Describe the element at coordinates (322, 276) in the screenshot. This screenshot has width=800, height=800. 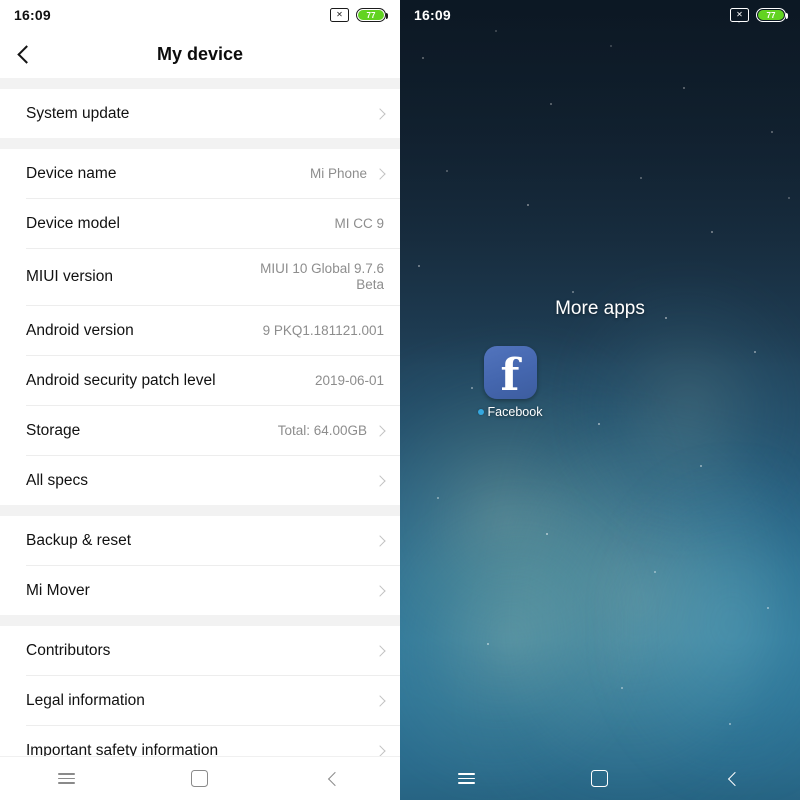
I see `settings-row-value: MIUI 10 Global 9.7.6 Beta` at that location.